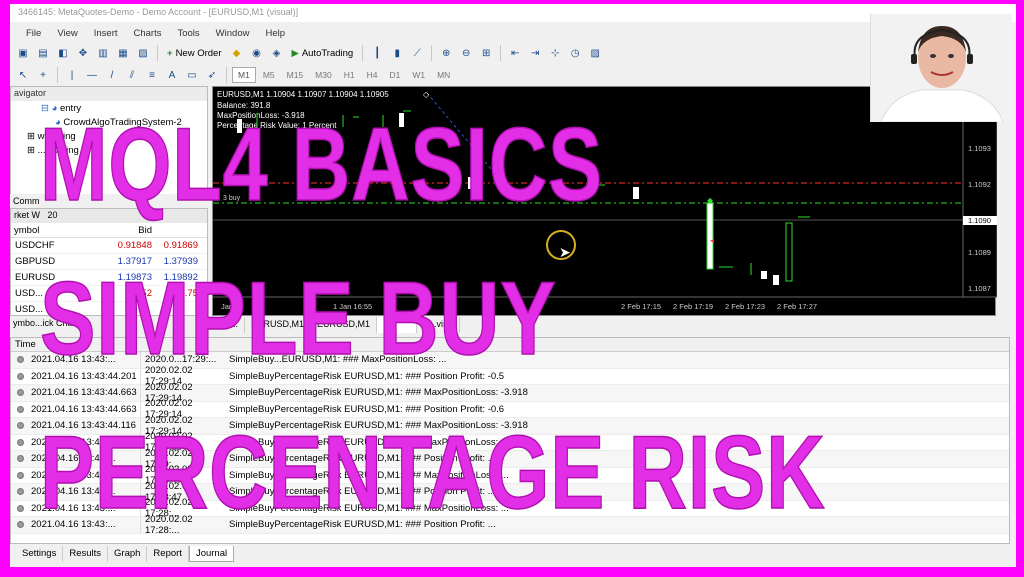 This screenshot has width=1024, height=577. I want to click on zoom-in-icon: ⊕, so click(446, 53).